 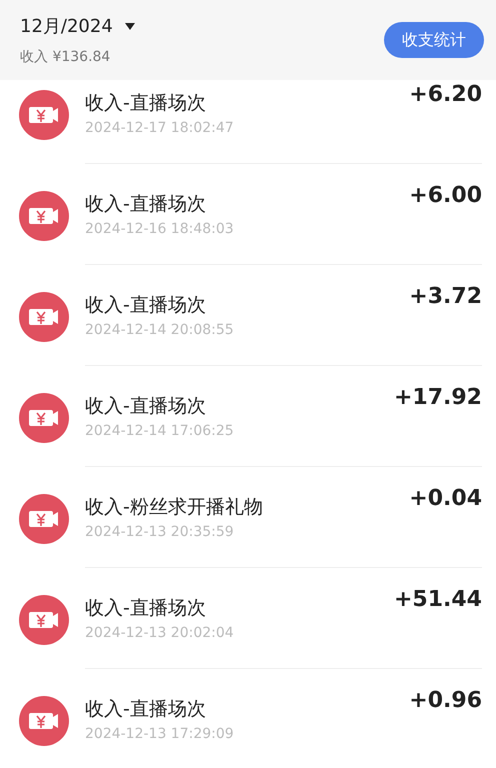 I want to click on income-total: 收入 ¥136.84, so click(x=66, y=57).